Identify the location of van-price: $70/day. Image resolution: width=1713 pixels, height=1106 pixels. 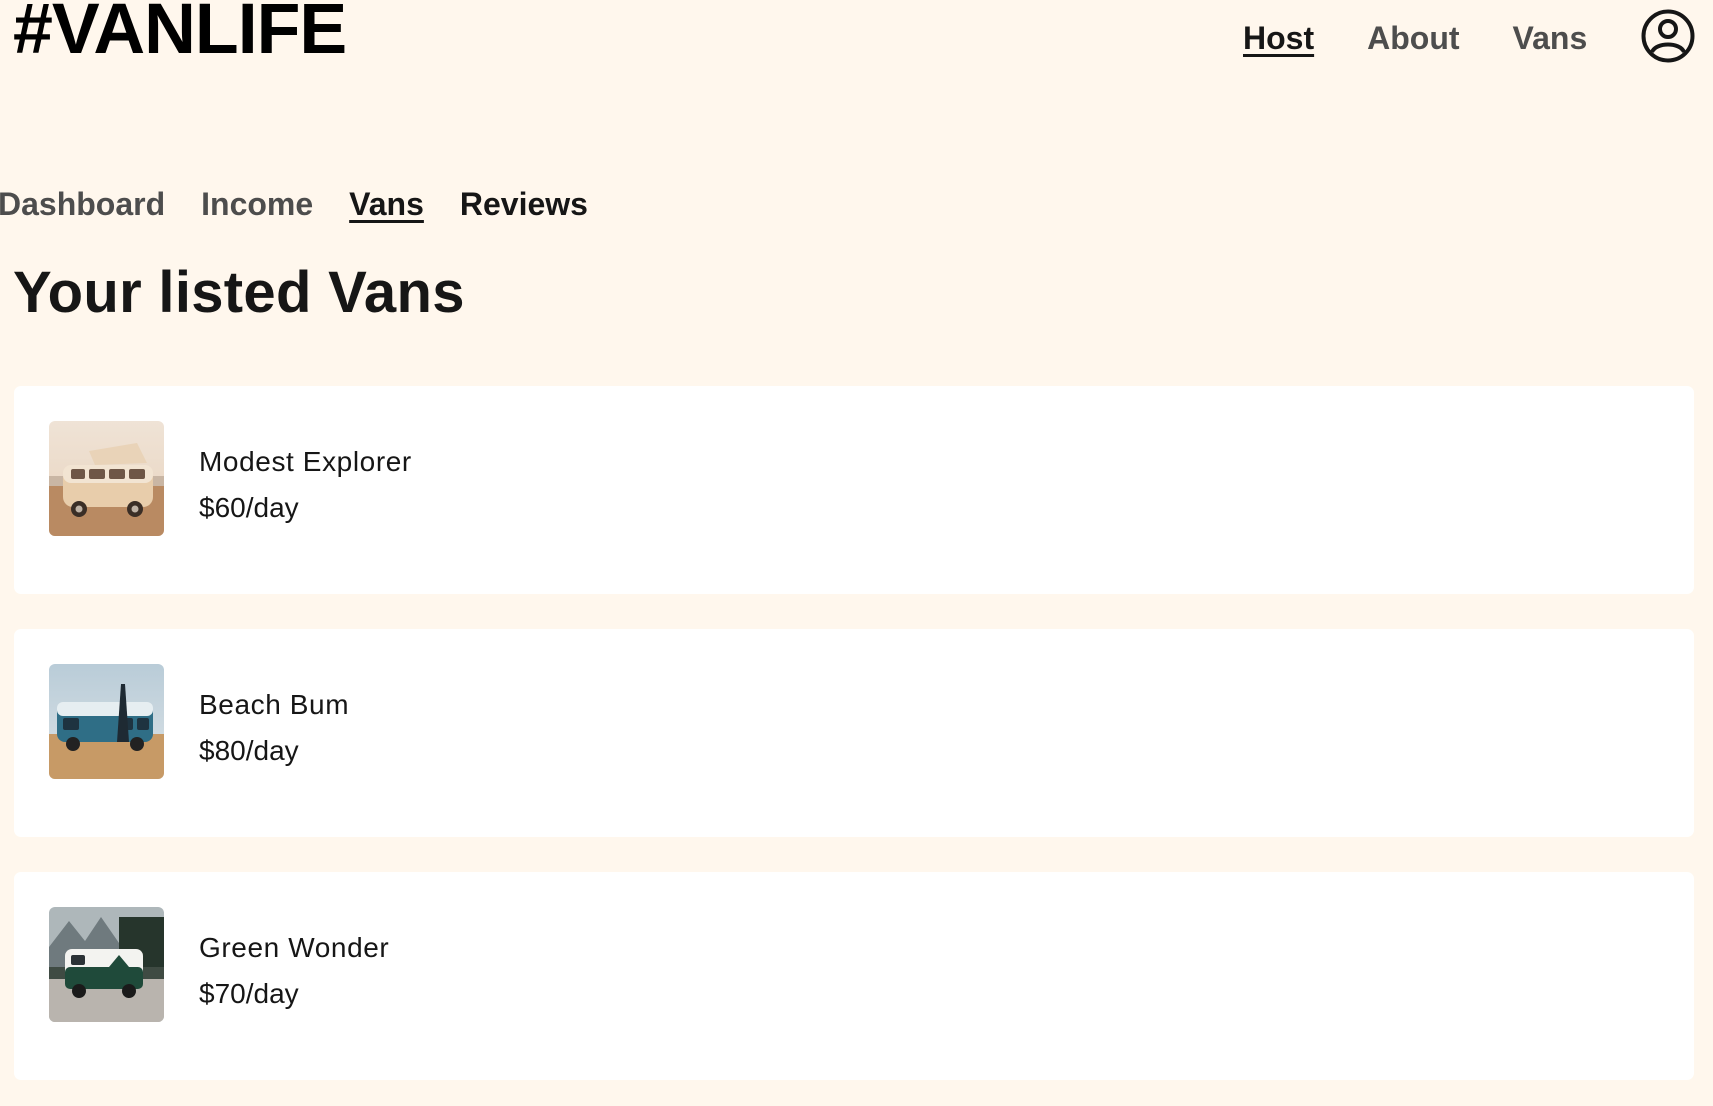
(249, 993).